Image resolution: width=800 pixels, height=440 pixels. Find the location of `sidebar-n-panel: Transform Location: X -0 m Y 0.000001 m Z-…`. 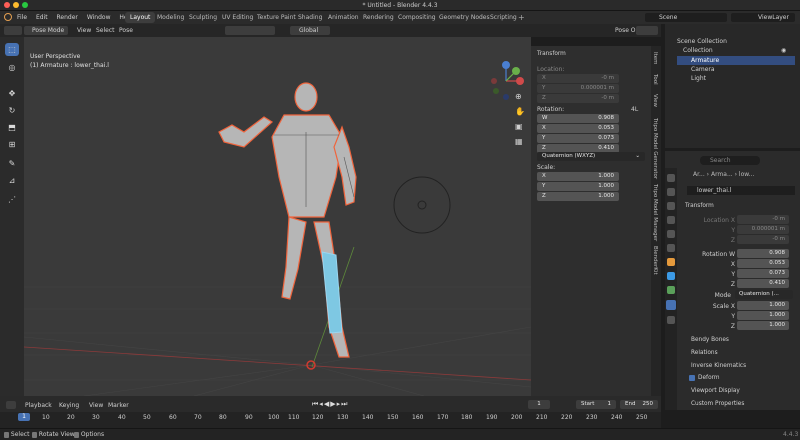

sidebar-n-panel: Transform Location: X -0 m Y 0.000001 m Z-… is located at coordinates (591, 221).